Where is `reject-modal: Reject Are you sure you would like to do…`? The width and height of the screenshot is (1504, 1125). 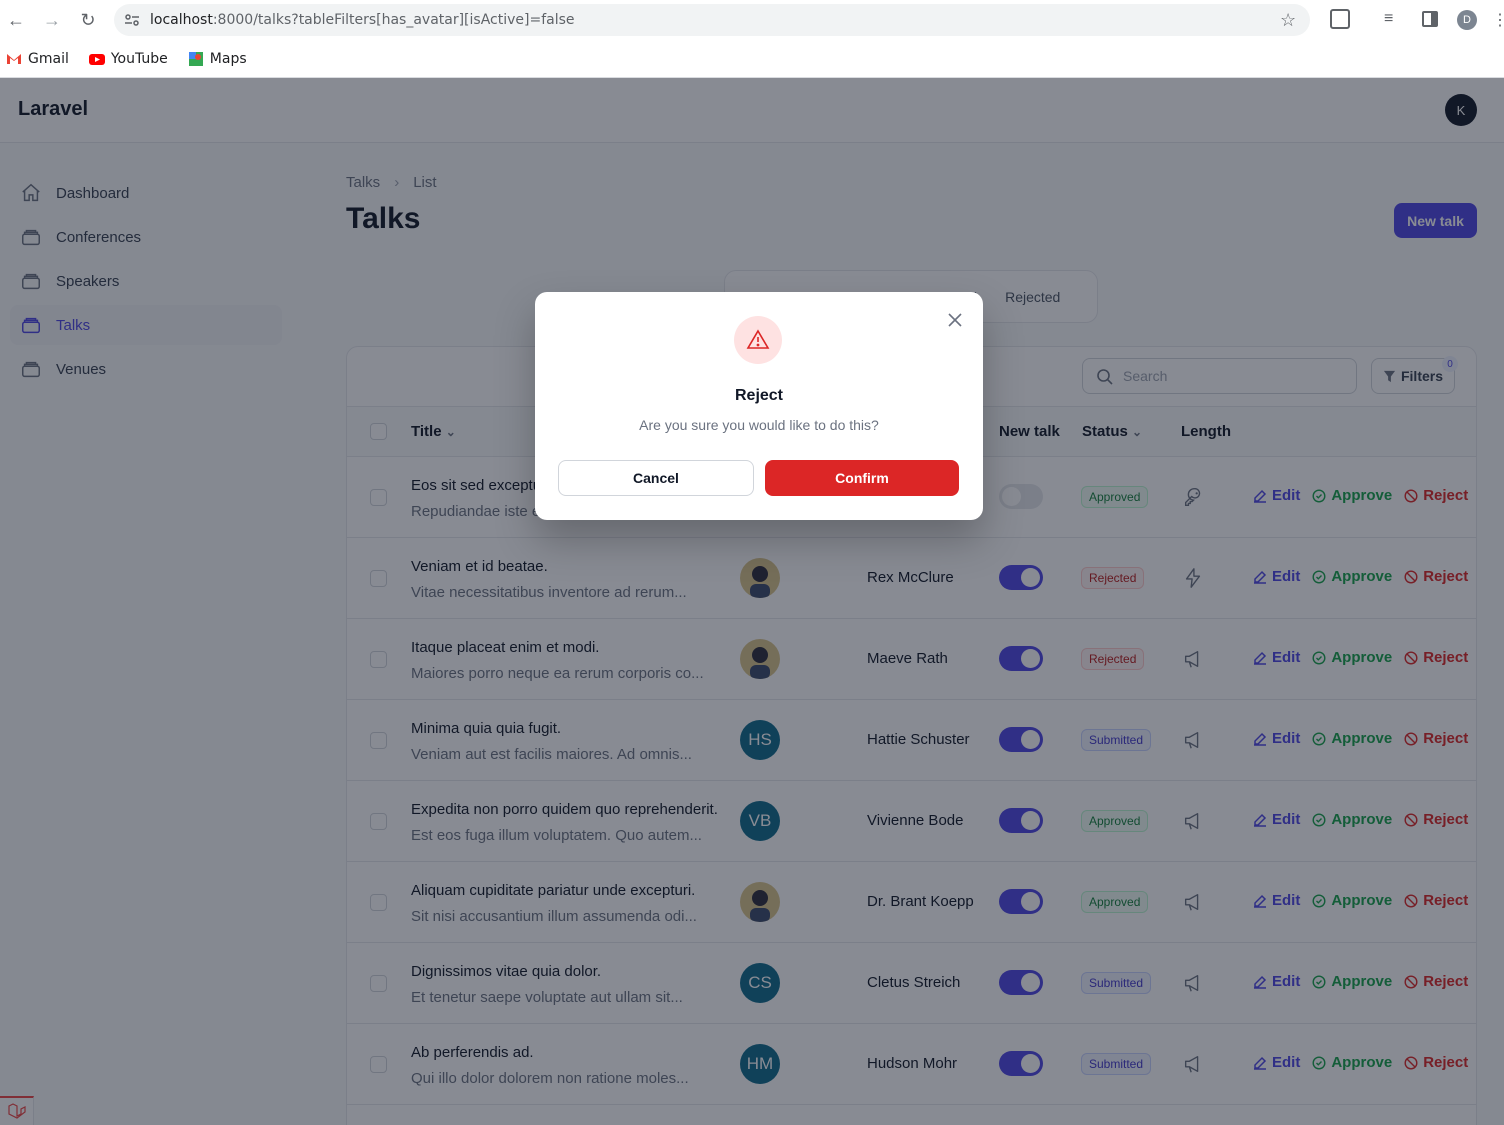 reject-modal: Reject Are you sure you would like to do… is located at coordinates (759, 406).